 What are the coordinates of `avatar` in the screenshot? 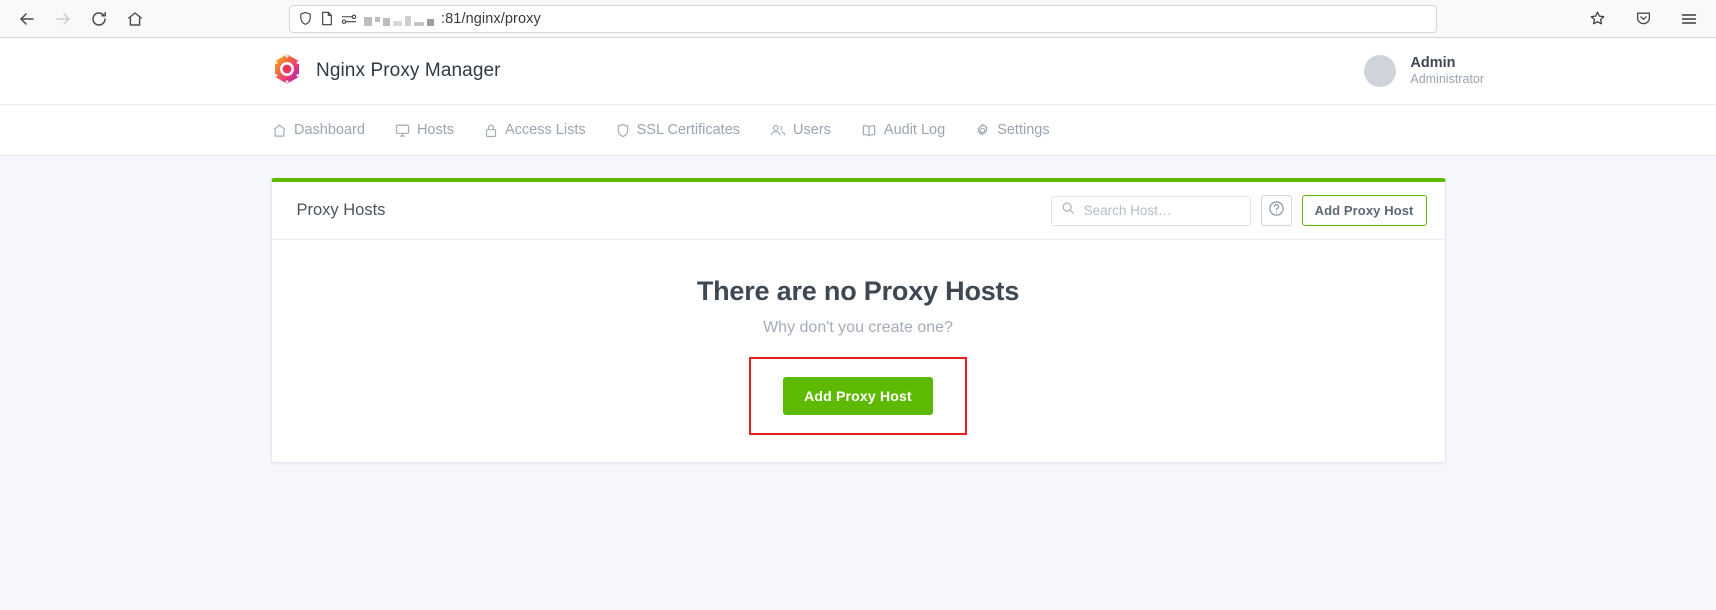 It's located at (1380, 71).